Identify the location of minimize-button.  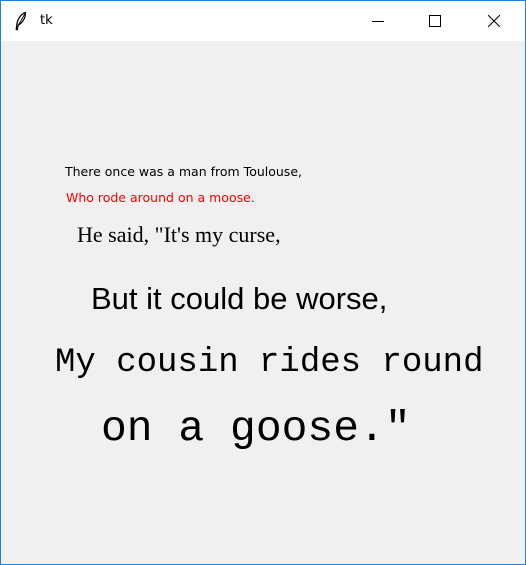
(378, 21).